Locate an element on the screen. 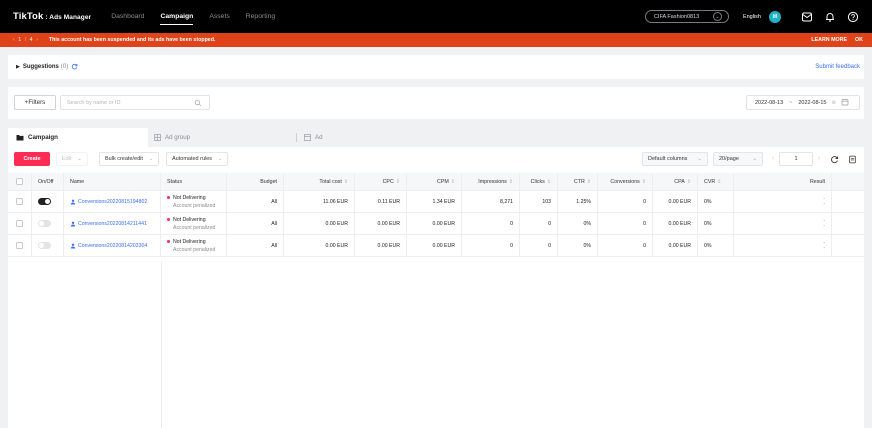 This screenshot has height=428, width=872. clicks-cell: 103 is located at coordinates (539, 201).